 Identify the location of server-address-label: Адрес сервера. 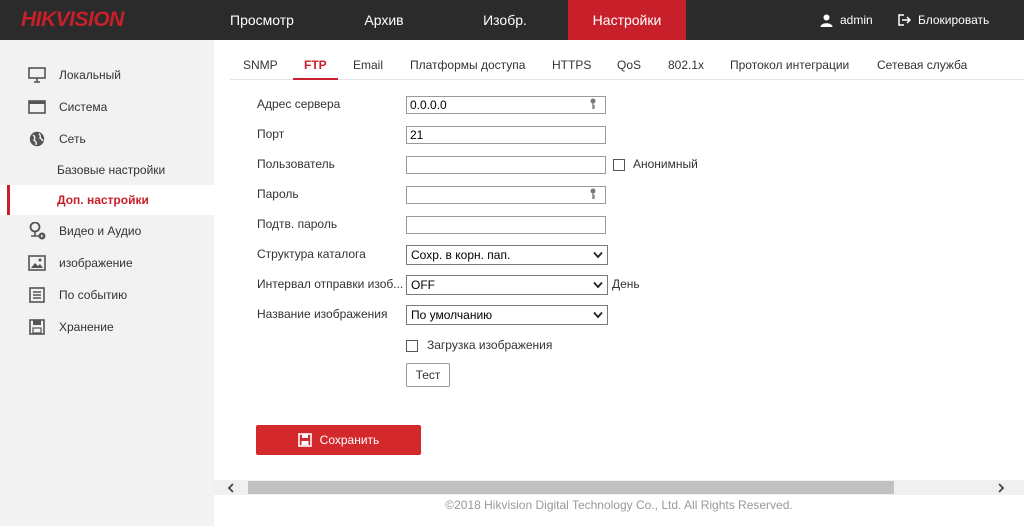
(299, 104).